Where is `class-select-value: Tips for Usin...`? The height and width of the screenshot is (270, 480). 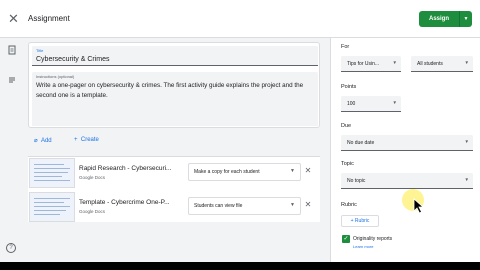
class-select-value: Tips for Usin... is located at coordinates (363, 64).